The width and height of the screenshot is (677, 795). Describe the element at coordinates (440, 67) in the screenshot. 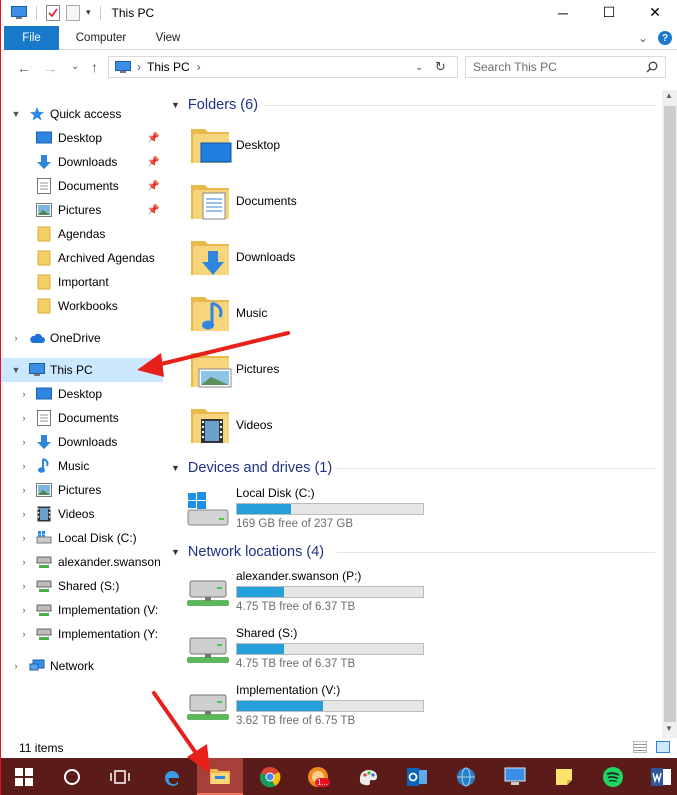

I see `refresh-button: ↻` at that location.